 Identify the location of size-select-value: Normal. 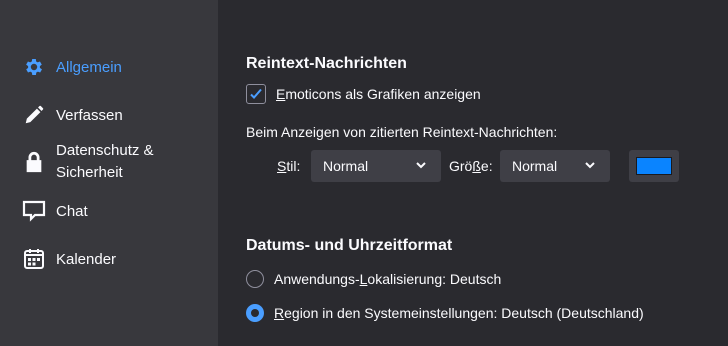
(535, 166).